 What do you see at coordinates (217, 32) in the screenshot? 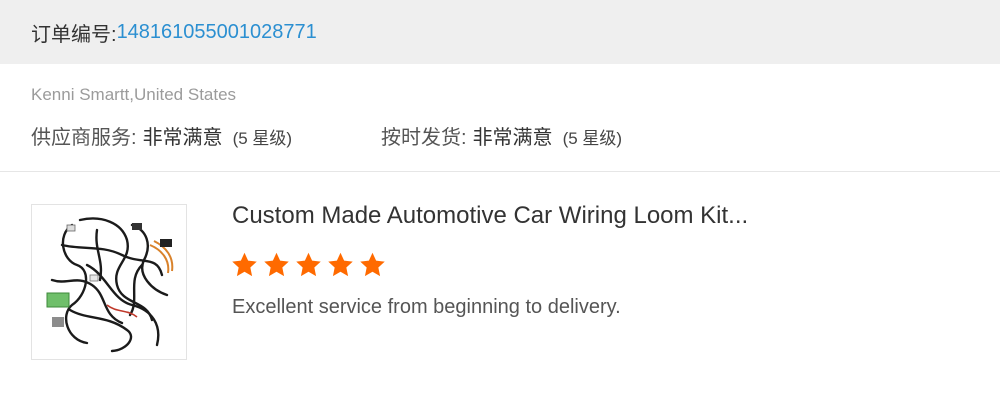
I see `order-number-link: 148161055001028771` at bounding box center [217, 32].